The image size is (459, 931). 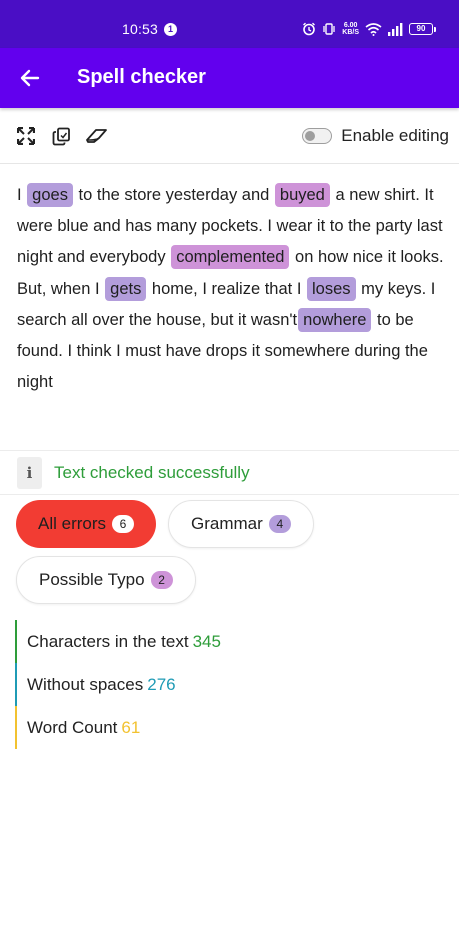 I want to click on grammar-error-highlight: goes, so click(x=50, y=195).